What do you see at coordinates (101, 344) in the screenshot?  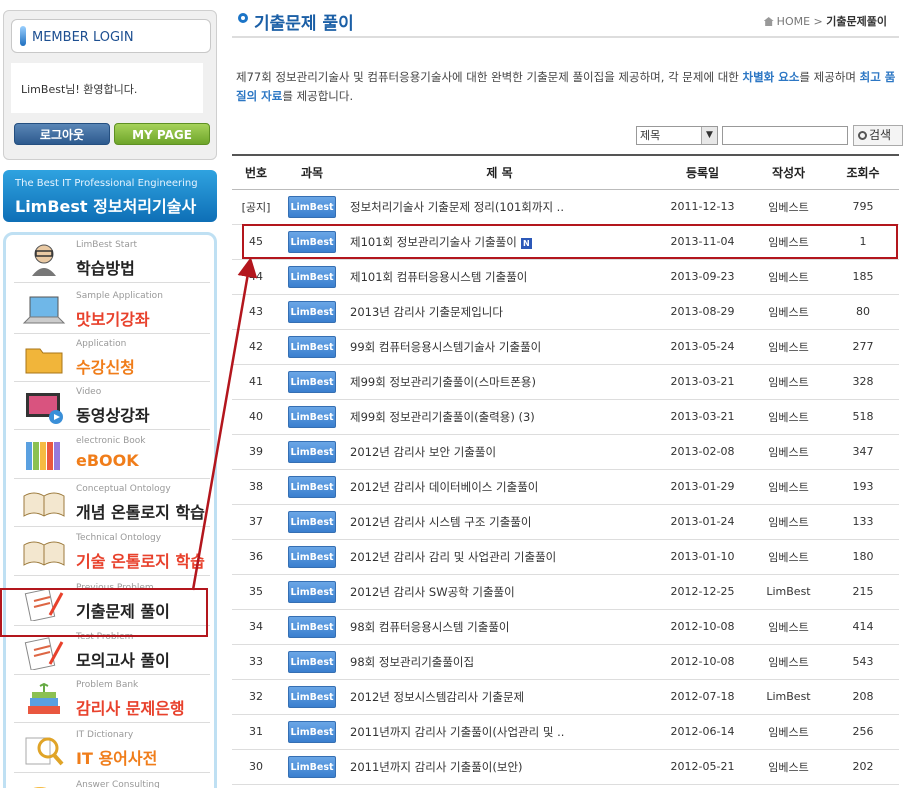 I see `menu-item-english-label: Application` at bounding box center [101, 344].